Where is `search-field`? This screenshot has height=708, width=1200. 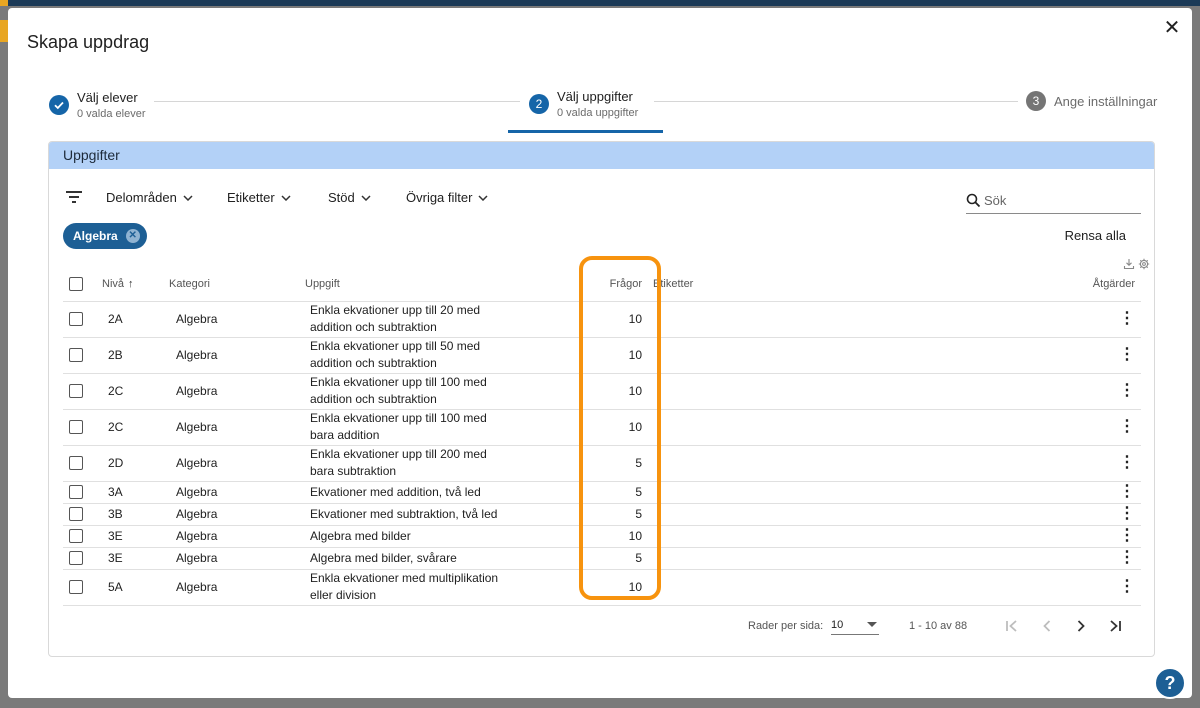 search-field is located at coordinates (1053, 201).